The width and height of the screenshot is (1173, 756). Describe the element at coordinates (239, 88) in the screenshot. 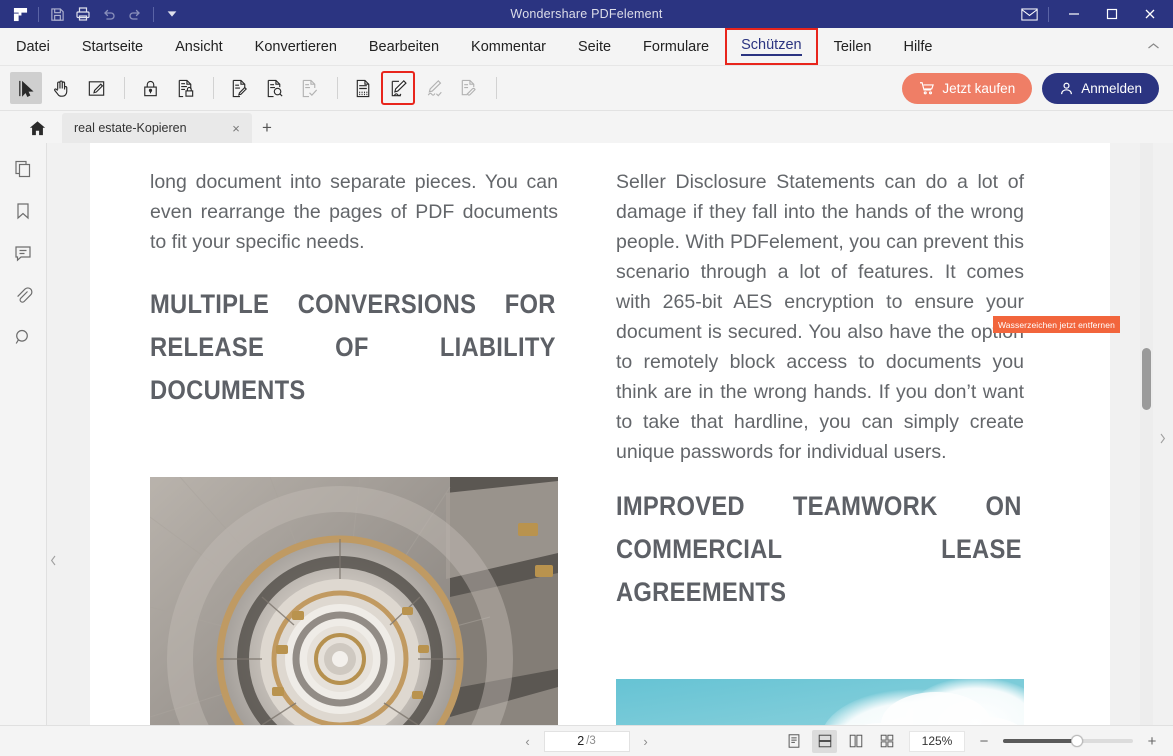

I see `redact-tool` at that location.